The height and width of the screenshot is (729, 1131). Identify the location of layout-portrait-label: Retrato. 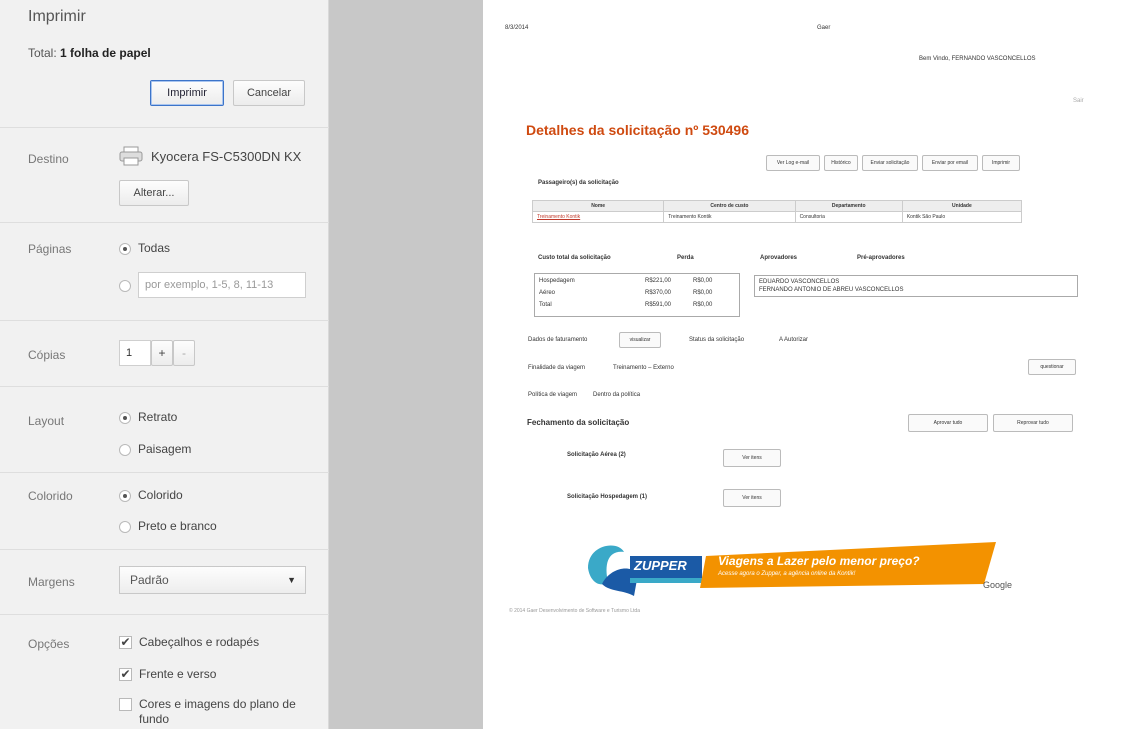
(158, 417).